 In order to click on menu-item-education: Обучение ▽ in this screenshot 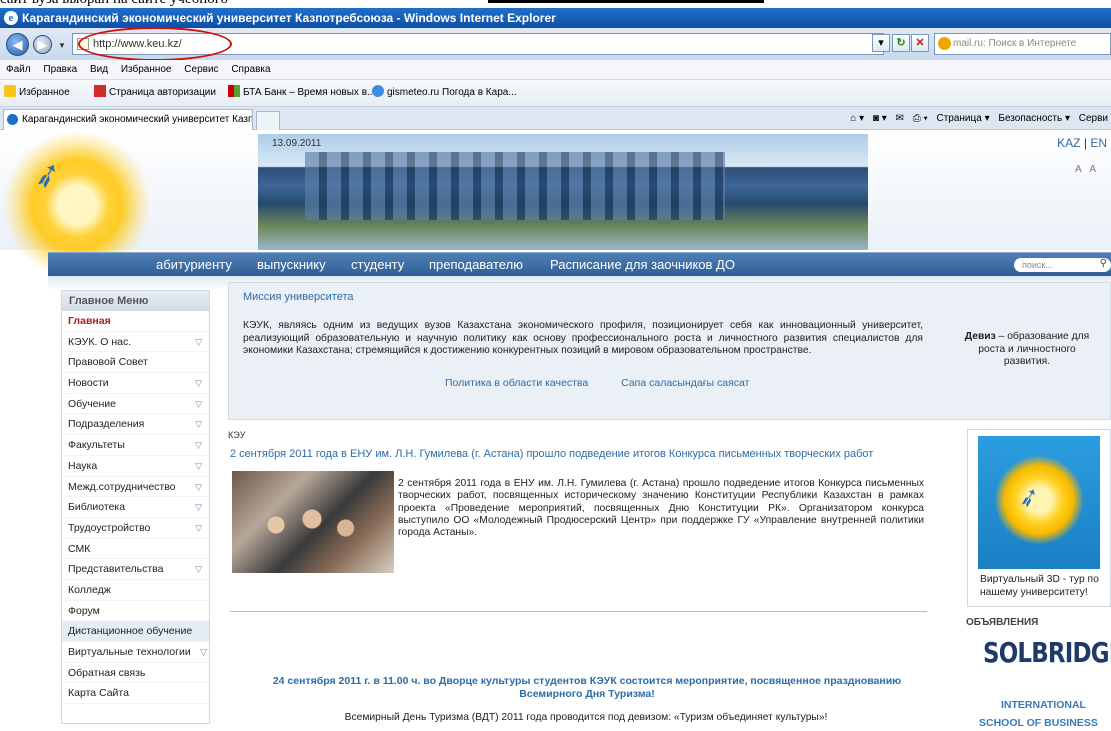, I will do `click(135, 404)`.